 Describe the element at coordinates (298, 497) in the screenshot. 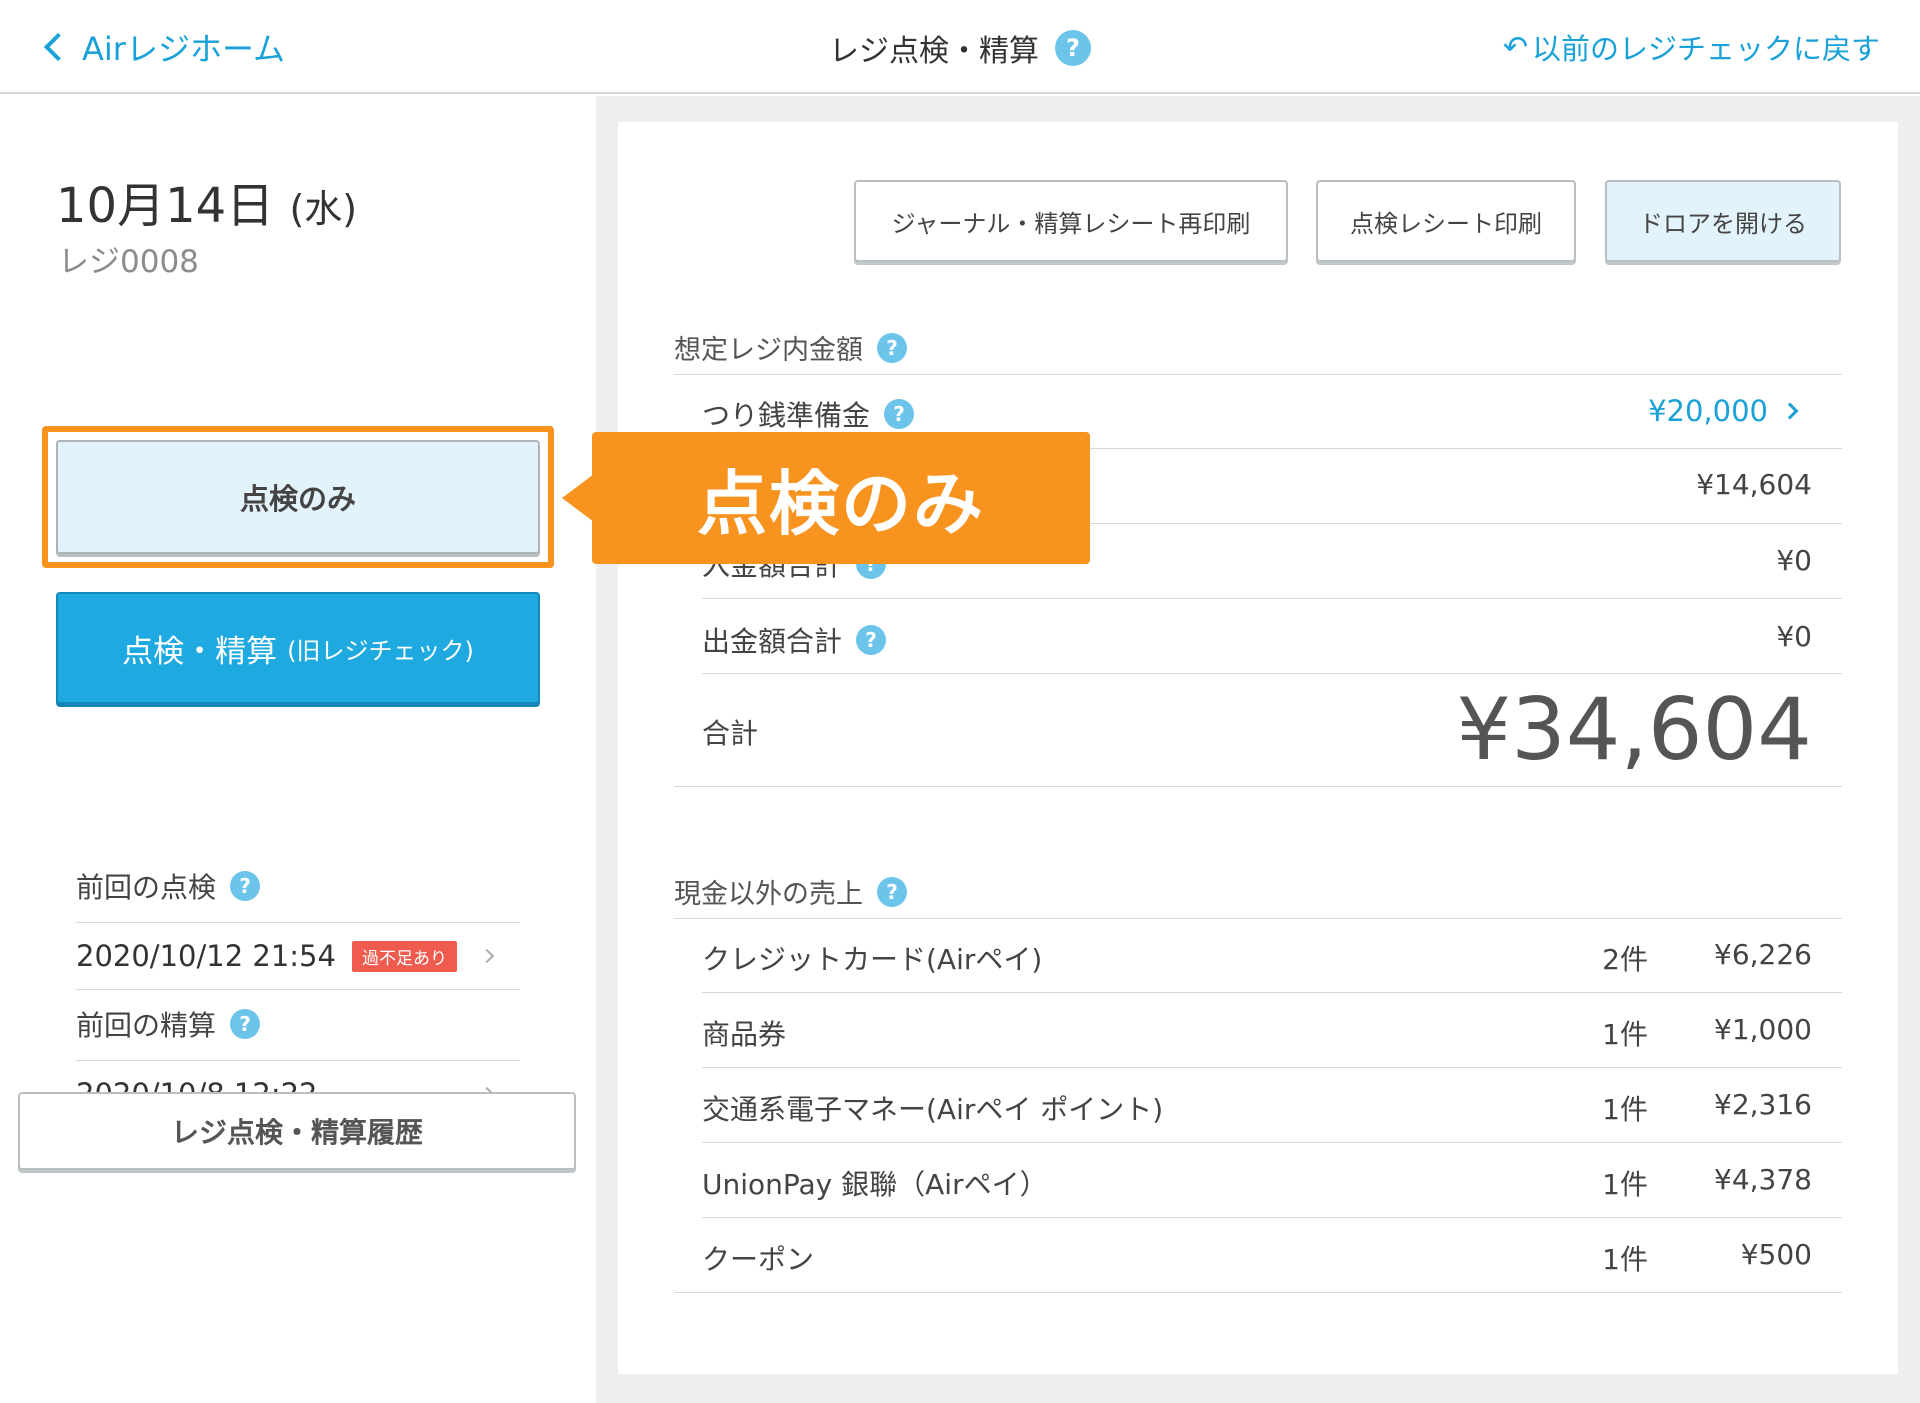

I see `check-only-button: 点検のみ` at that location.